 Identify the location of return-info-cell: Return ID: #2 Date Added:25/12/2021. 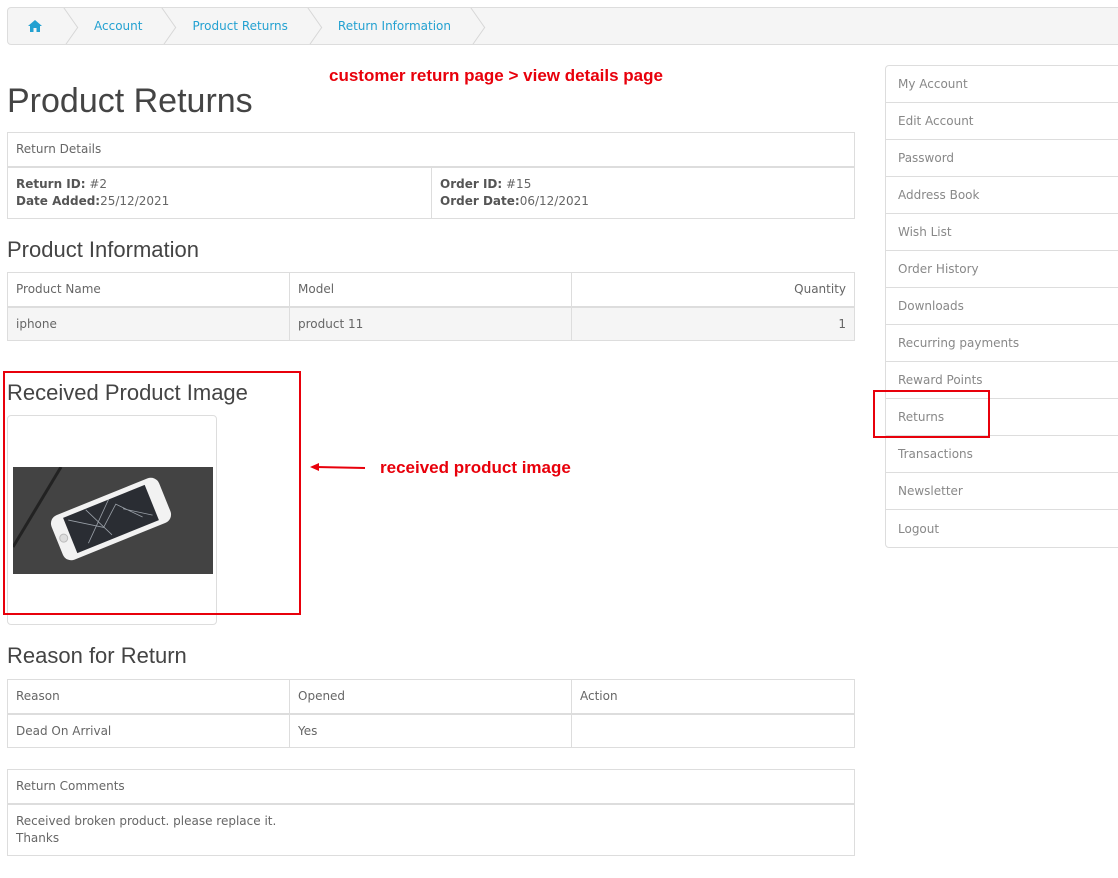
(219, 192).